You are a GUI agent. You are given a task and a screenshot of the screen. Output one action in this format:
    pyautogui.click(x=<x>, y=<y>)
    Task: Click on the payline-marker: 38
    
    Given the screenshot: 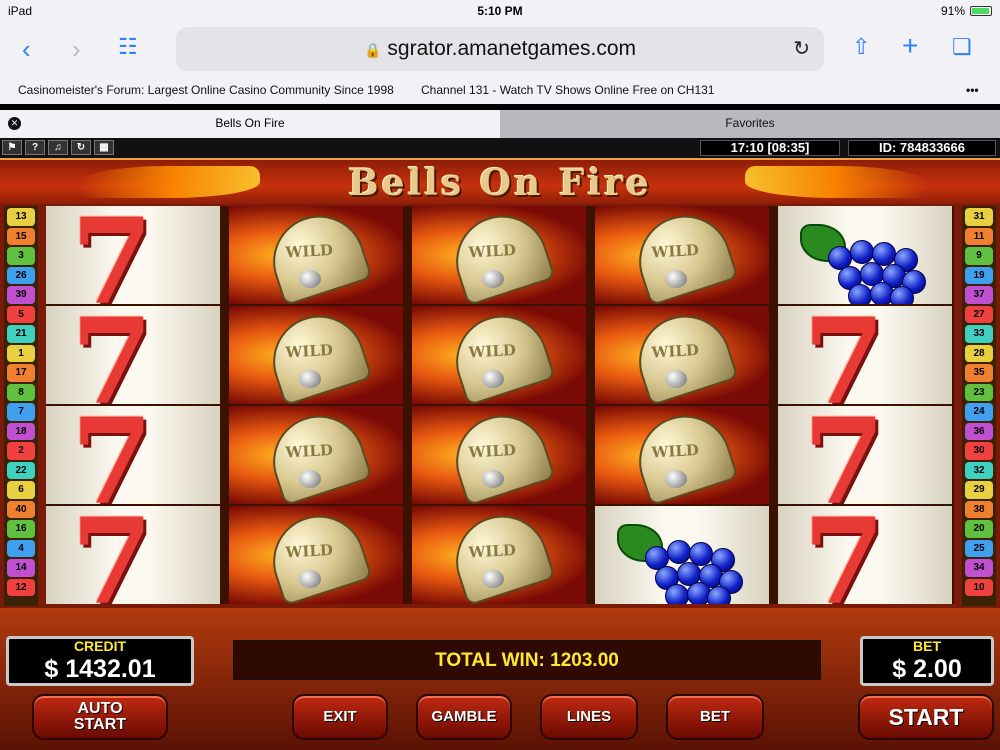 What is the action you would take?
    pyautogui.click(x=979, y=509)
    